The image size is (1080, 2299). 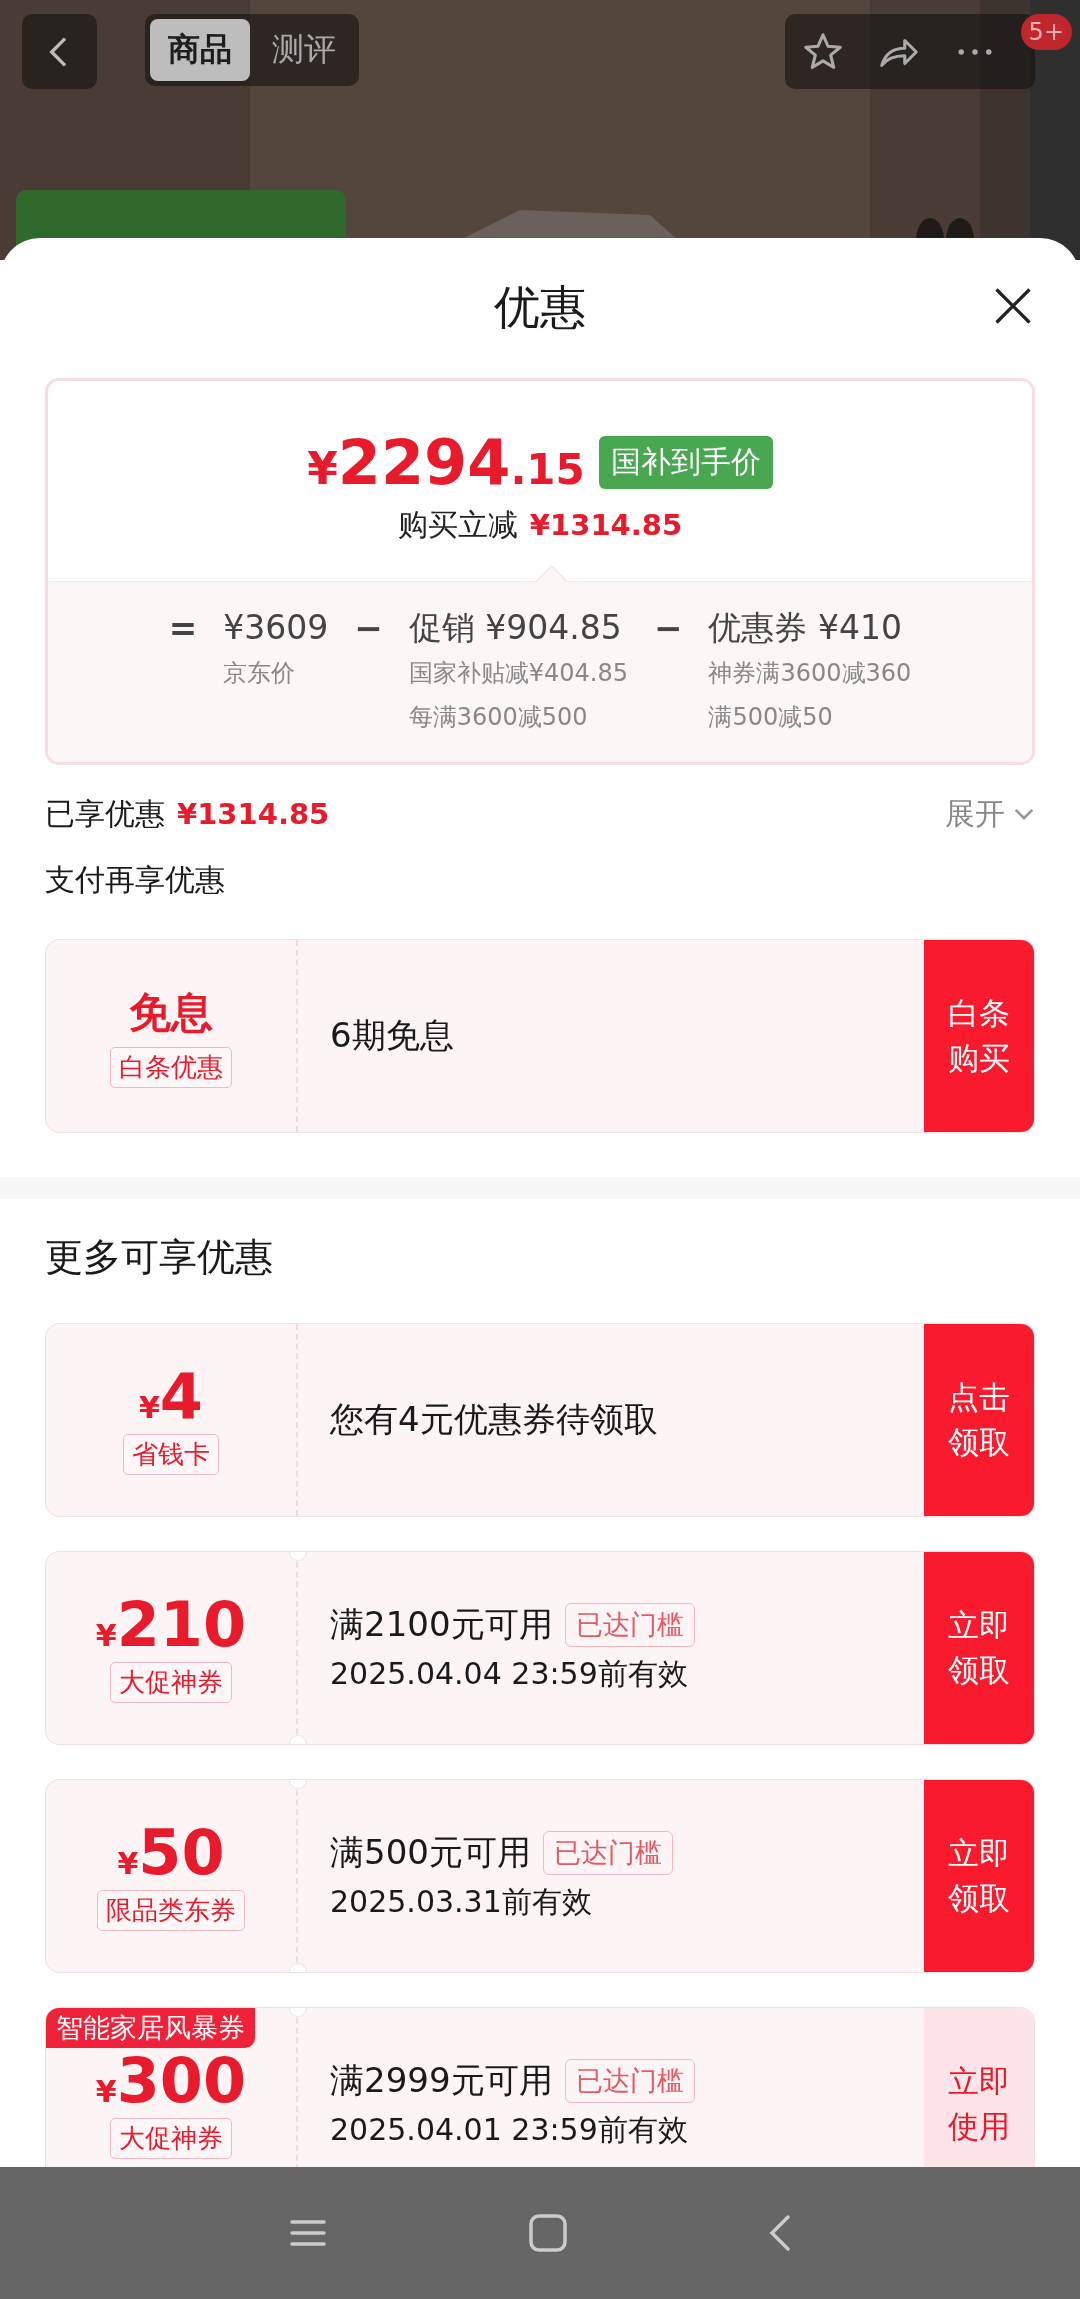 I want to click on breakdown-amount: 促销 ¥904.85, so click(x=515, y=628).